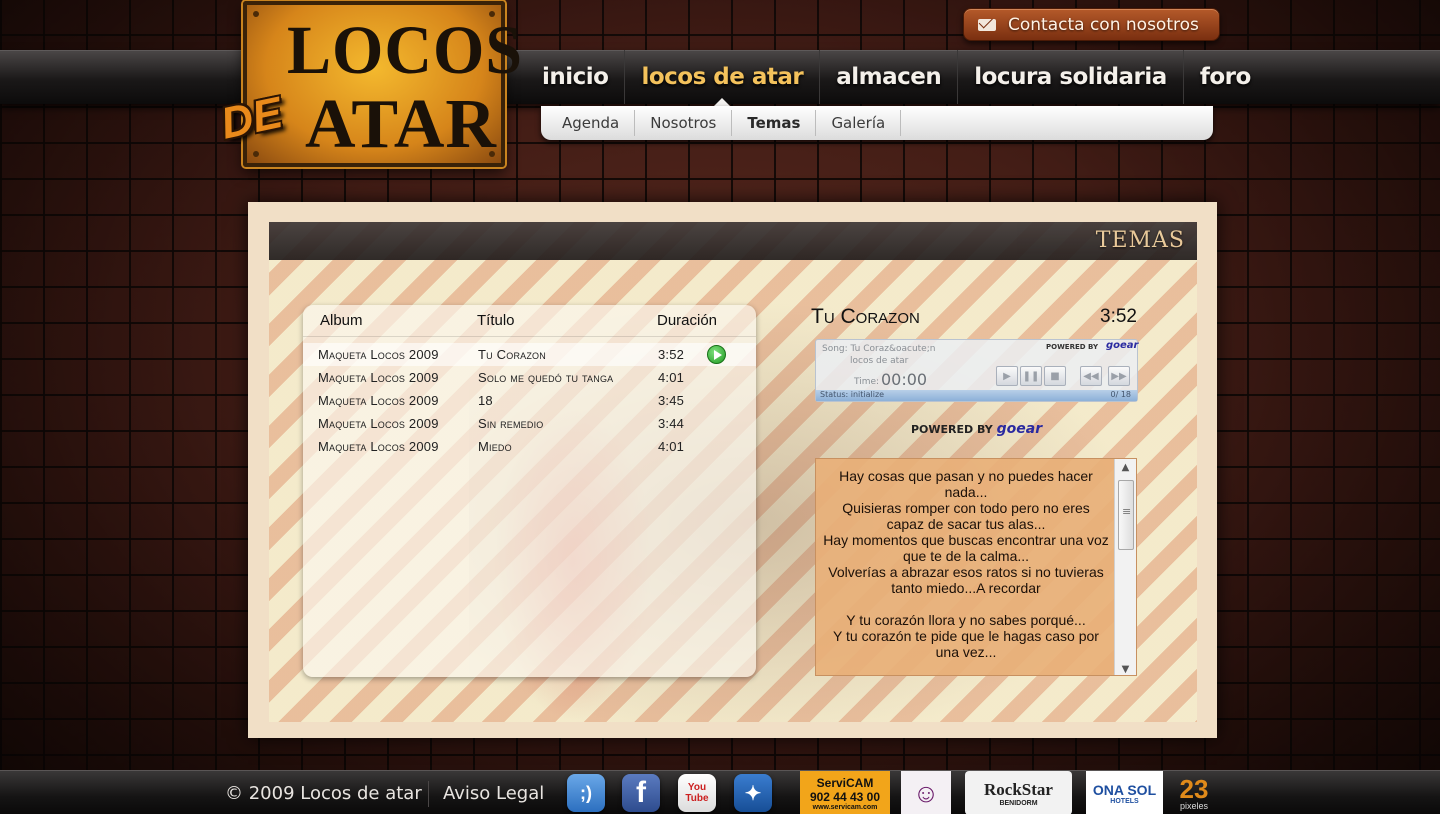 The image size is (1440, 814). I want to click on previous-button: ◀◀, so click(1091, 376).